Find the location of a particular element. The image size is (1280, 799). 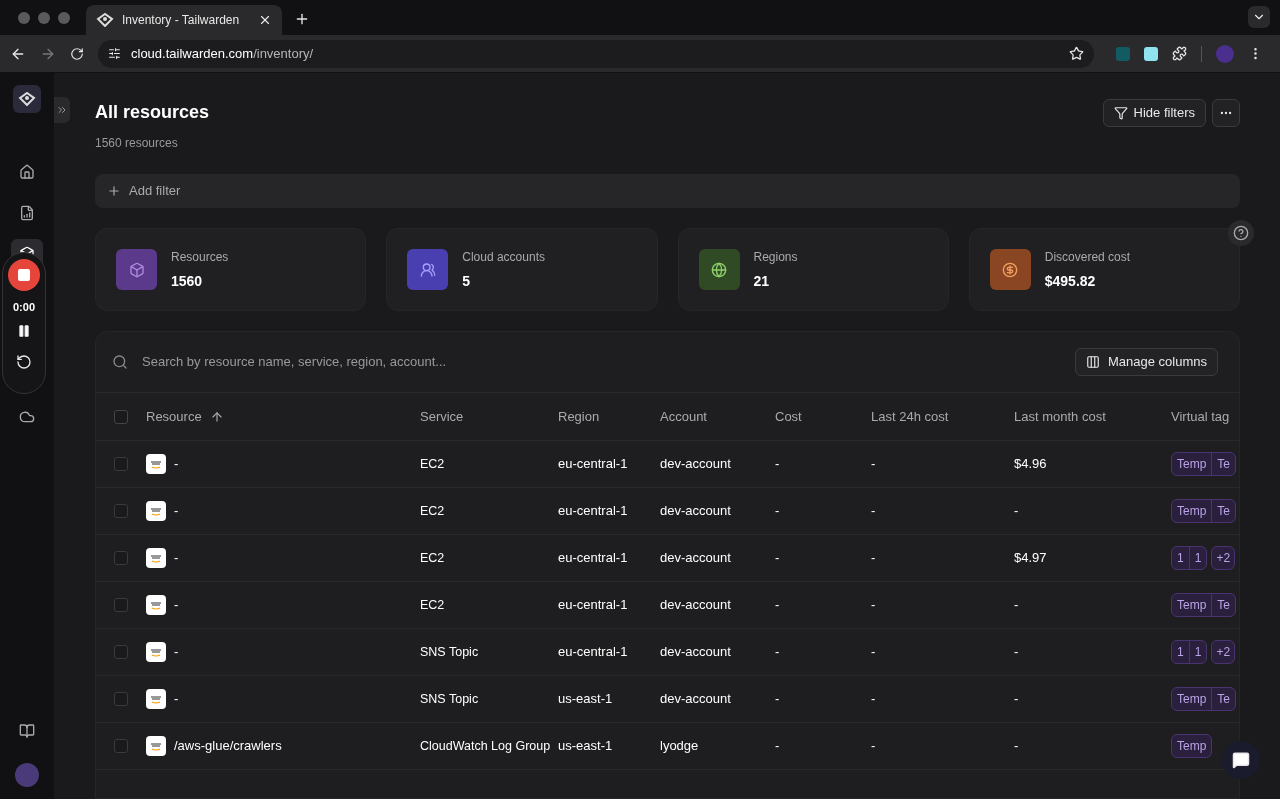

stat-value: $495.82 is located at coordinates (1070, 281).